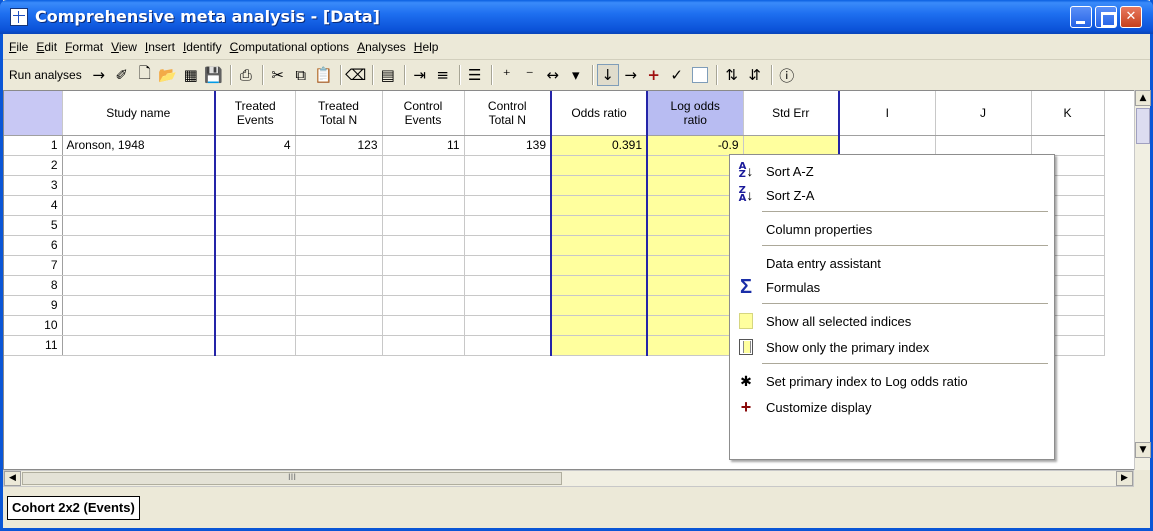  Describe the element at coordinates (214, 75) in the screenshot. I see `save-icon: 💾` at that location.